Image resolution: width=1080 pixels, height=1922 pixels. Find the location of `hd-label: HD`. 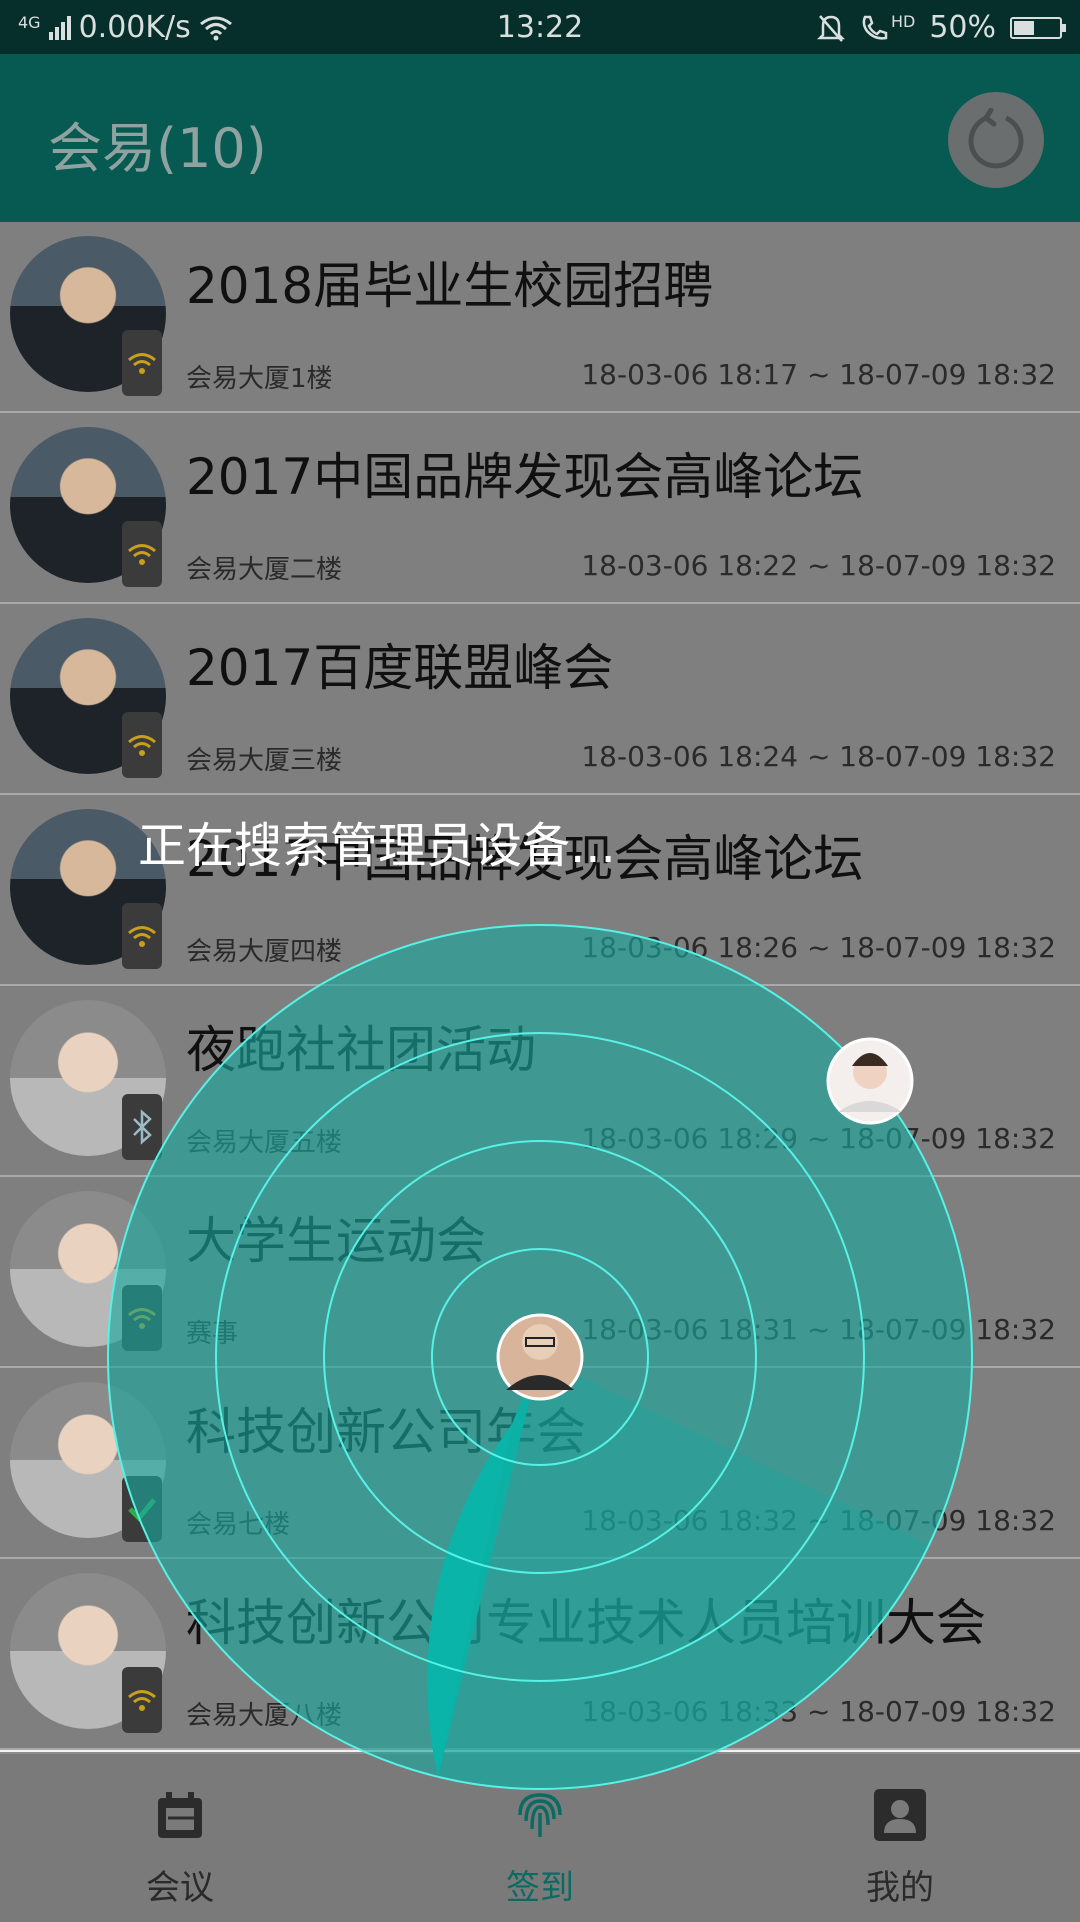

hd-label: HD is located at coordinates (903, 21).